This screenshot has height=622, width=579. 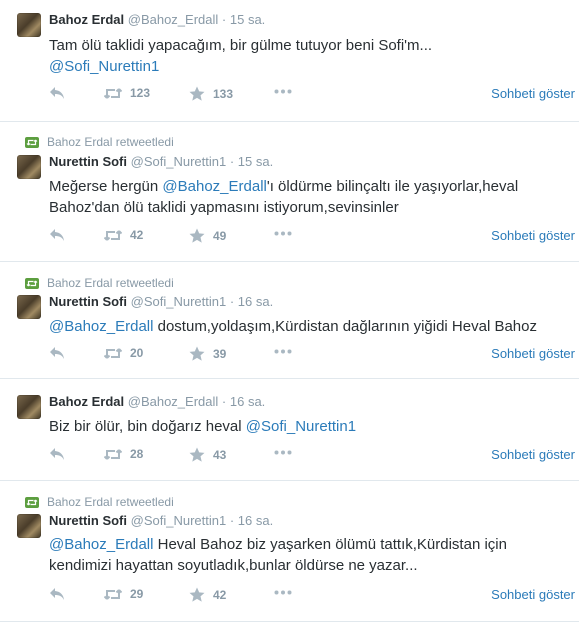 What do you see at coordinates (220, 455) in the screenshot?
I see `favorite-count: 43` at bounding box center [220, 455].